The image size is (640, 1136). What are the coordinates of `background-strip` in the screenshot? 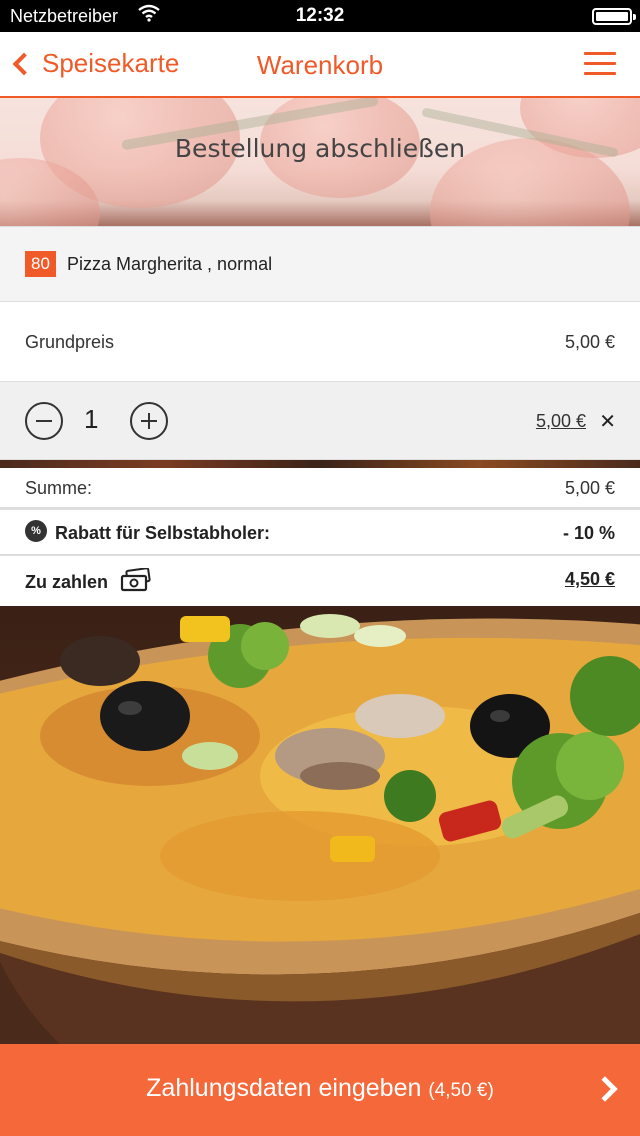 It's located at (320, 464).